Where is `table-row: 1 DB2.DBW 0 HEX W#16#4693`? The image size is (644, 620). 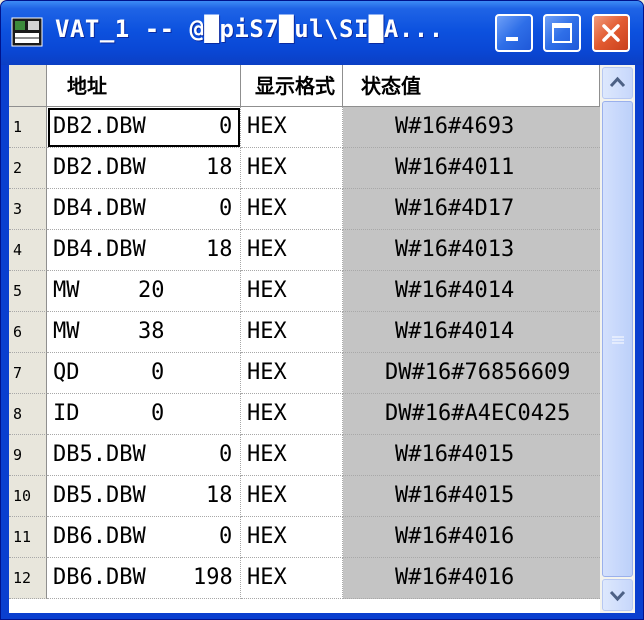 table-row: 1 DB2.DBW 0 HEX W#16#4693 is located at coordinates (304, 127).